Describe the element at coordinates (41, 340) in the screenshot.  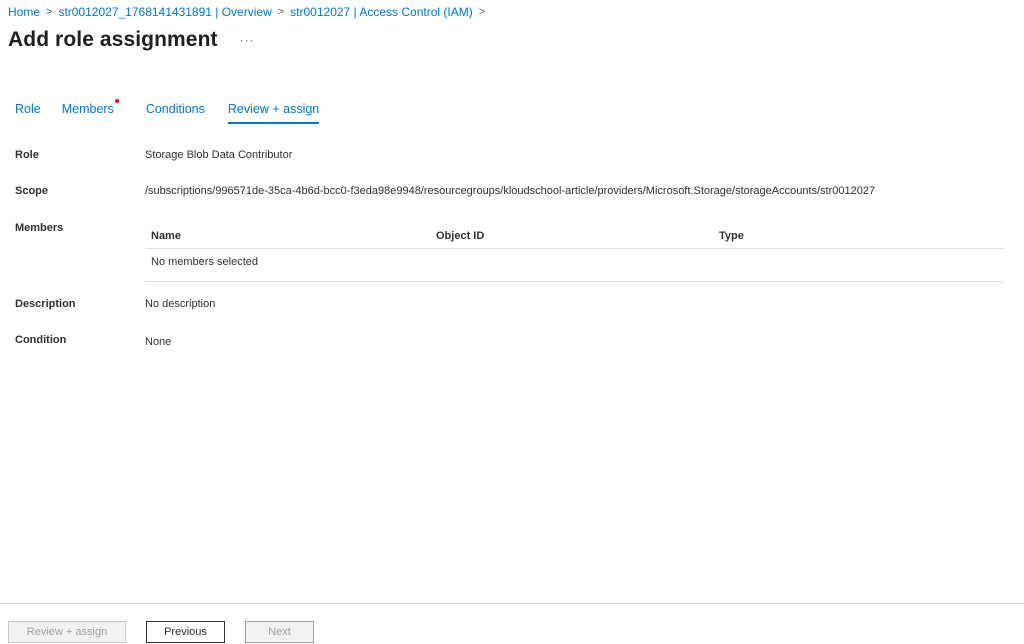
I see `condition-label: Condition` at that location.